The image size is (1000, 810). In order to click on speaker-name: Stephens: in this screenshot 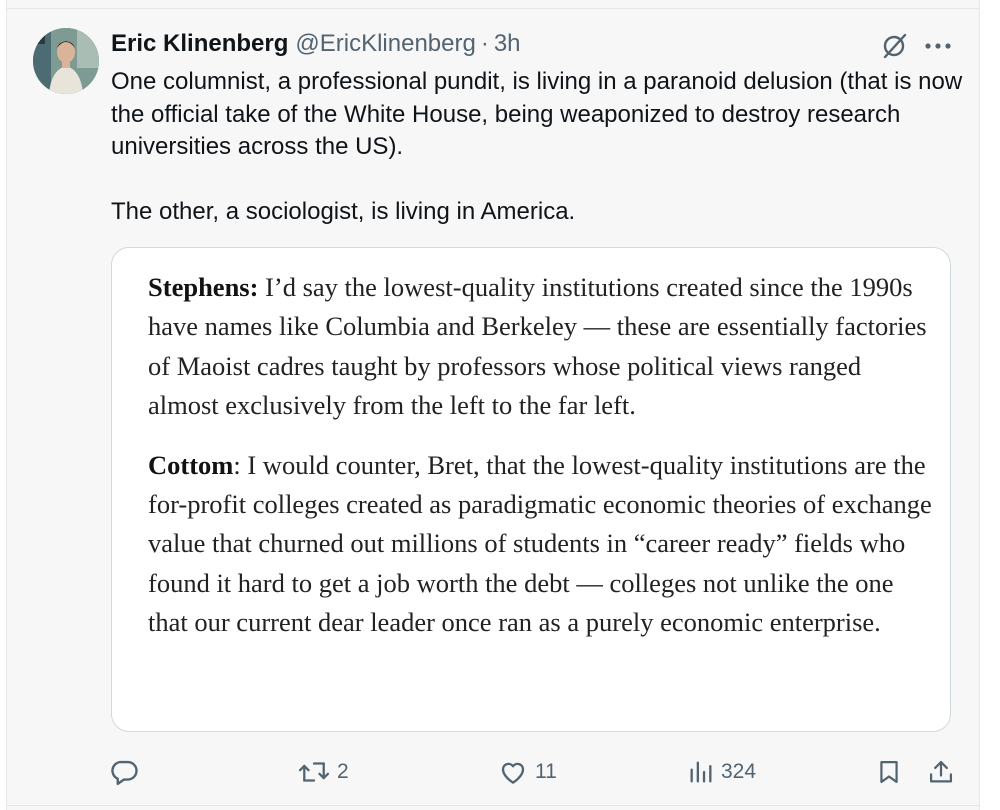, I will do `click(203, 287)`.